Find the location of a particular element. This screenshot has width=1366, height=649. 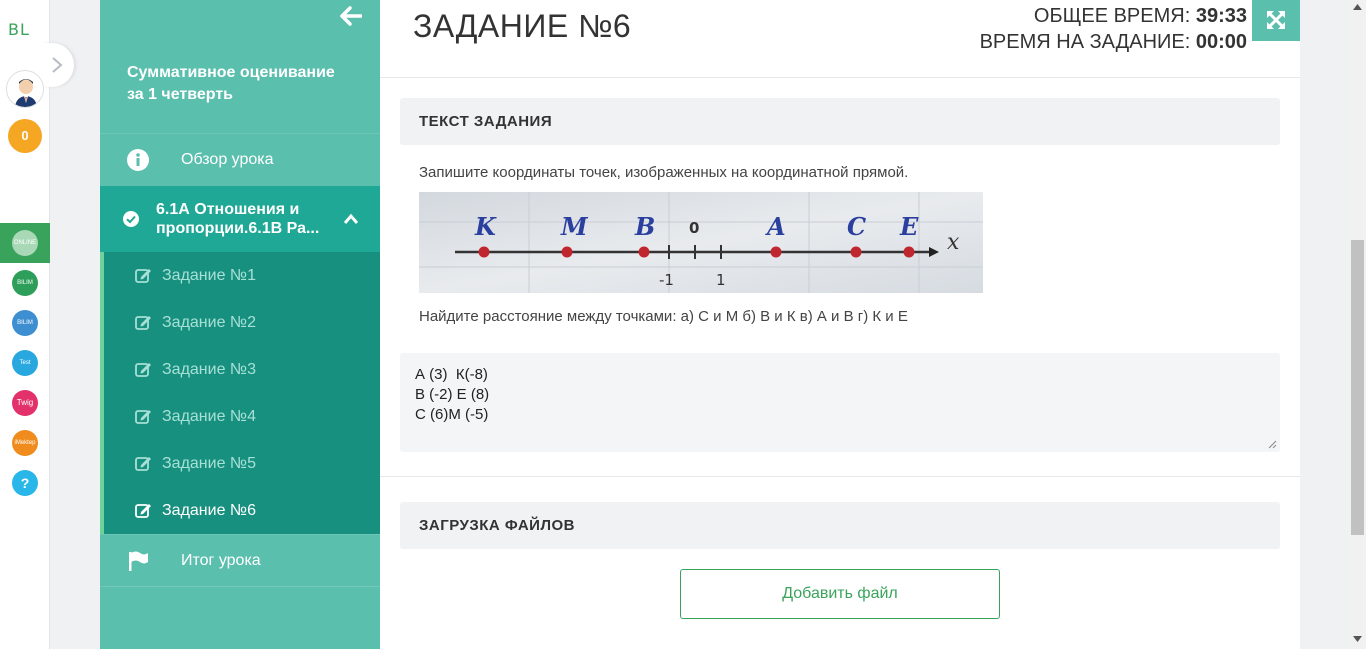

scroll-up-icon is located at coordinates (1357, 7).